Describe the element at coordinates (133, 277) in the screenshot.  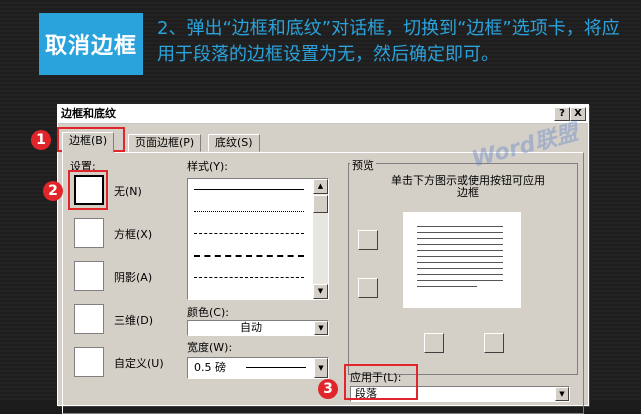
I see `setting-shadow-label: 阴影(A)` at that location.